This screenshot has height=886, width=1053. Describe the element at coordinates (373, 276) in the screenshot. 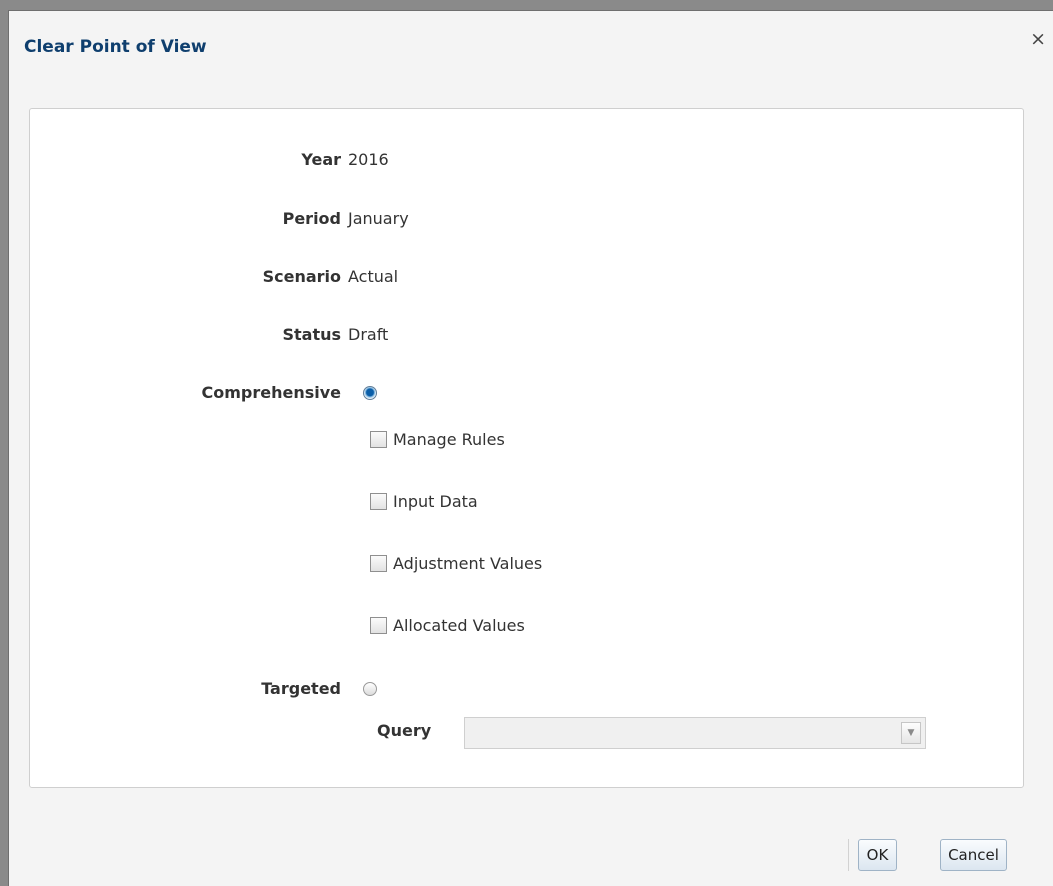

I see `scenario-value: Actual` at that location.